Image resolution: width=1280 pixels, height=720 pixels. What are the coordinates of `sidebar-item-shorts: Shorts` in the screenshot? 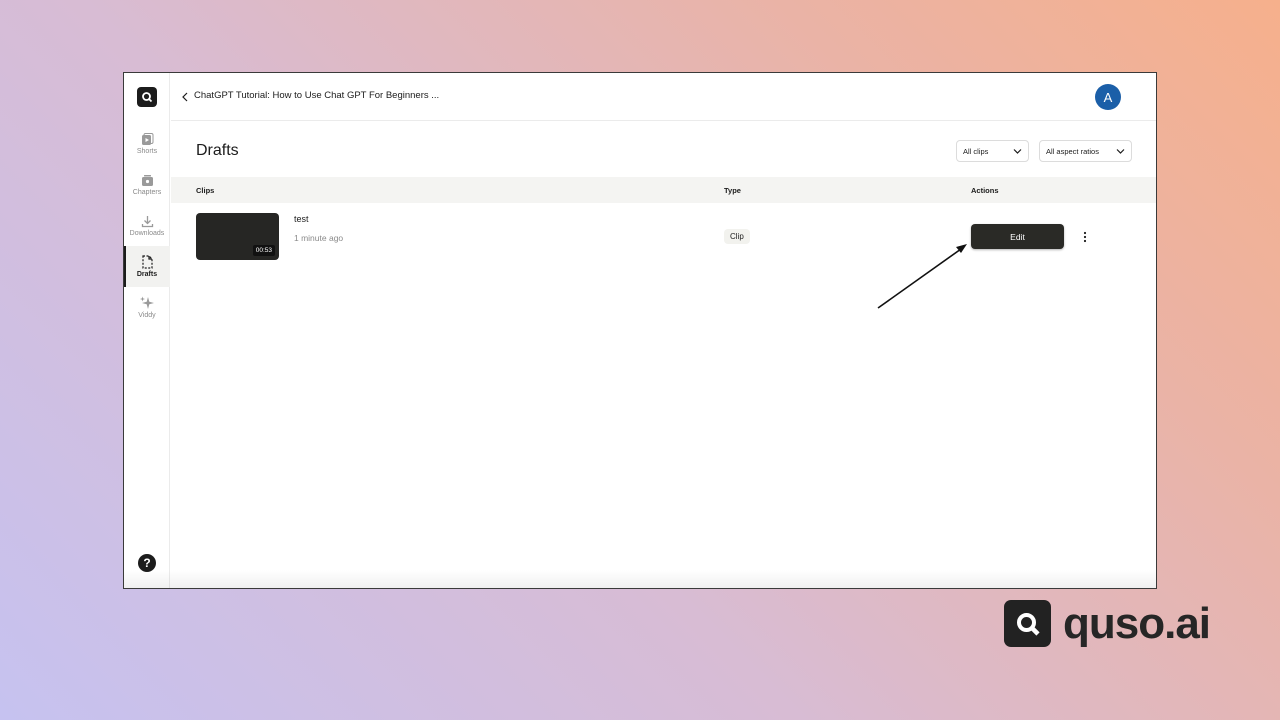 It's located at (147, 143).